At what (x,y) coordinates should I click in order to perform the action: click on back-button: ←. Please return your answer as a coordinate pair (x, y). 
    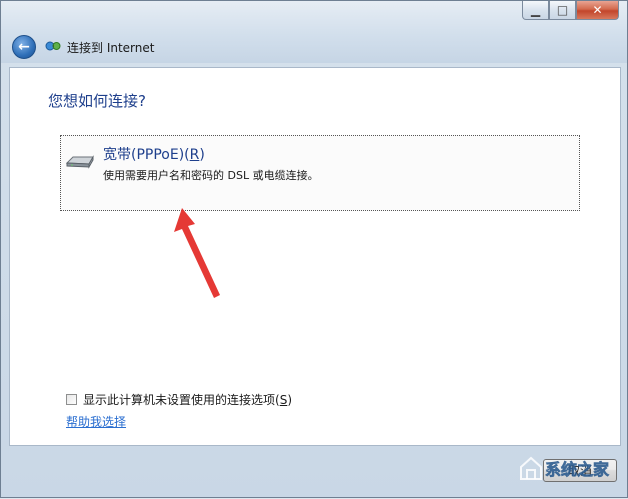
    Looking at the image, I should click on (24, 47).